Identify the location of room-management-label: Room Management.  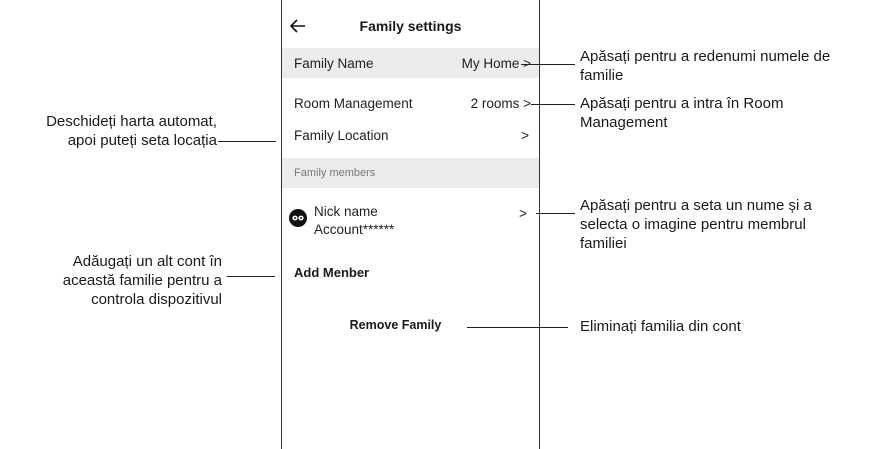
(353, 103).